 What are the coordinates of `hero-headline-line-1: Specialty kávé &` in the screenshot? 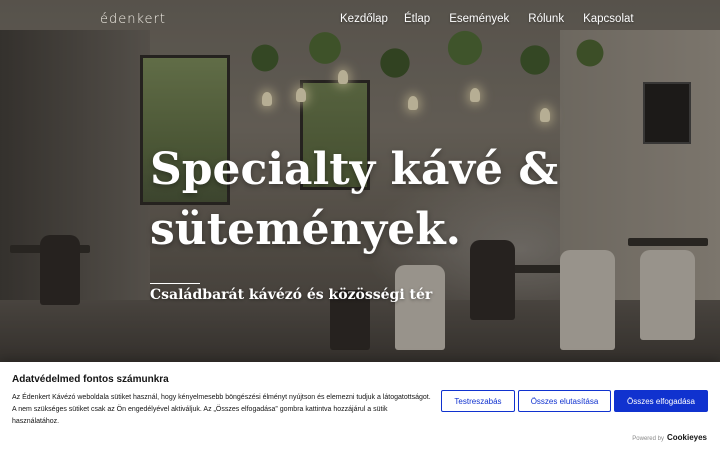 It's located at (354, 169).